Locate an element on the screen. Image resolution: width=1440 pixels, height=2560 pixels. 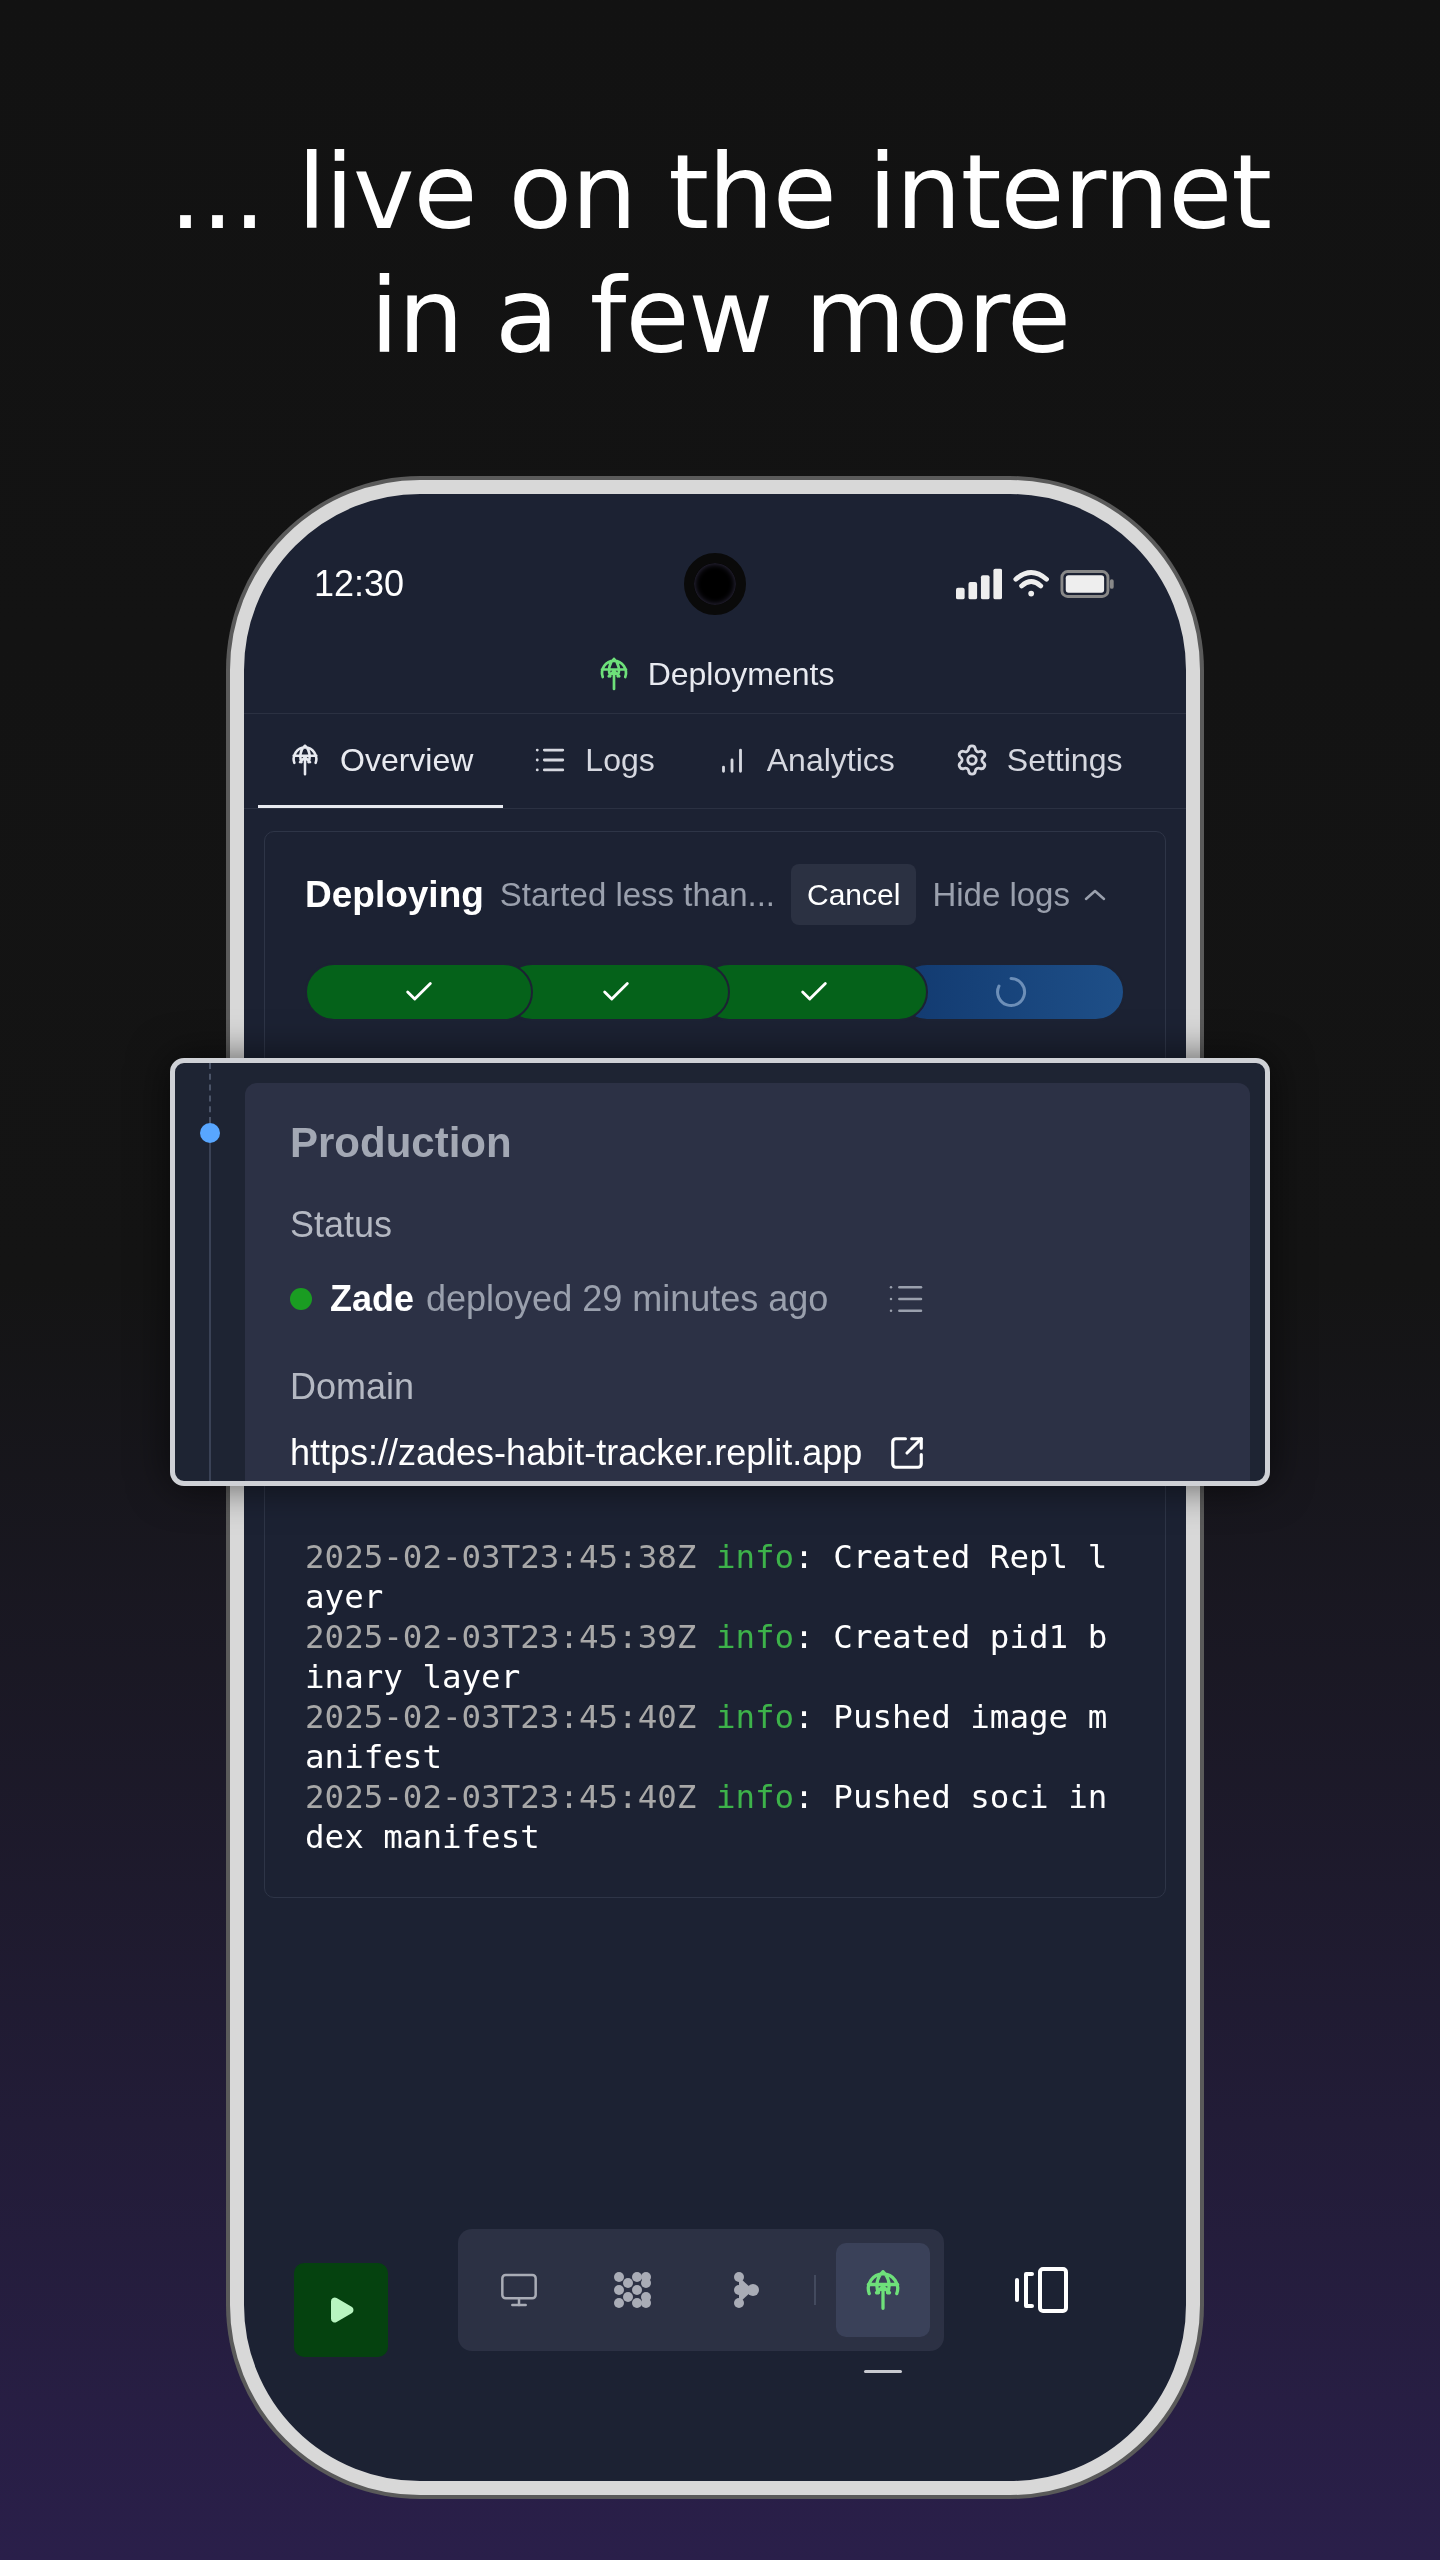
run-button is located at coordinates (341, 2310).